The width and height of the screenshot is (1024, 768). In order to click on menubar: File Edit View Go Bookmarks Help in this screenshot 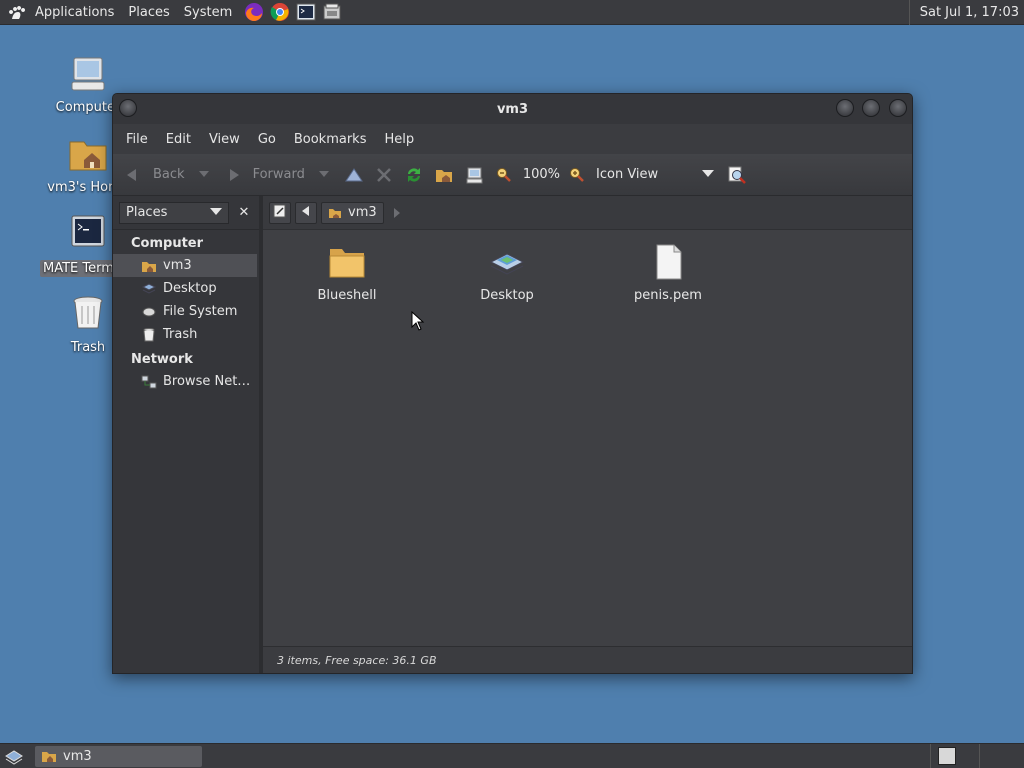, I will do `click(512, 139)`.